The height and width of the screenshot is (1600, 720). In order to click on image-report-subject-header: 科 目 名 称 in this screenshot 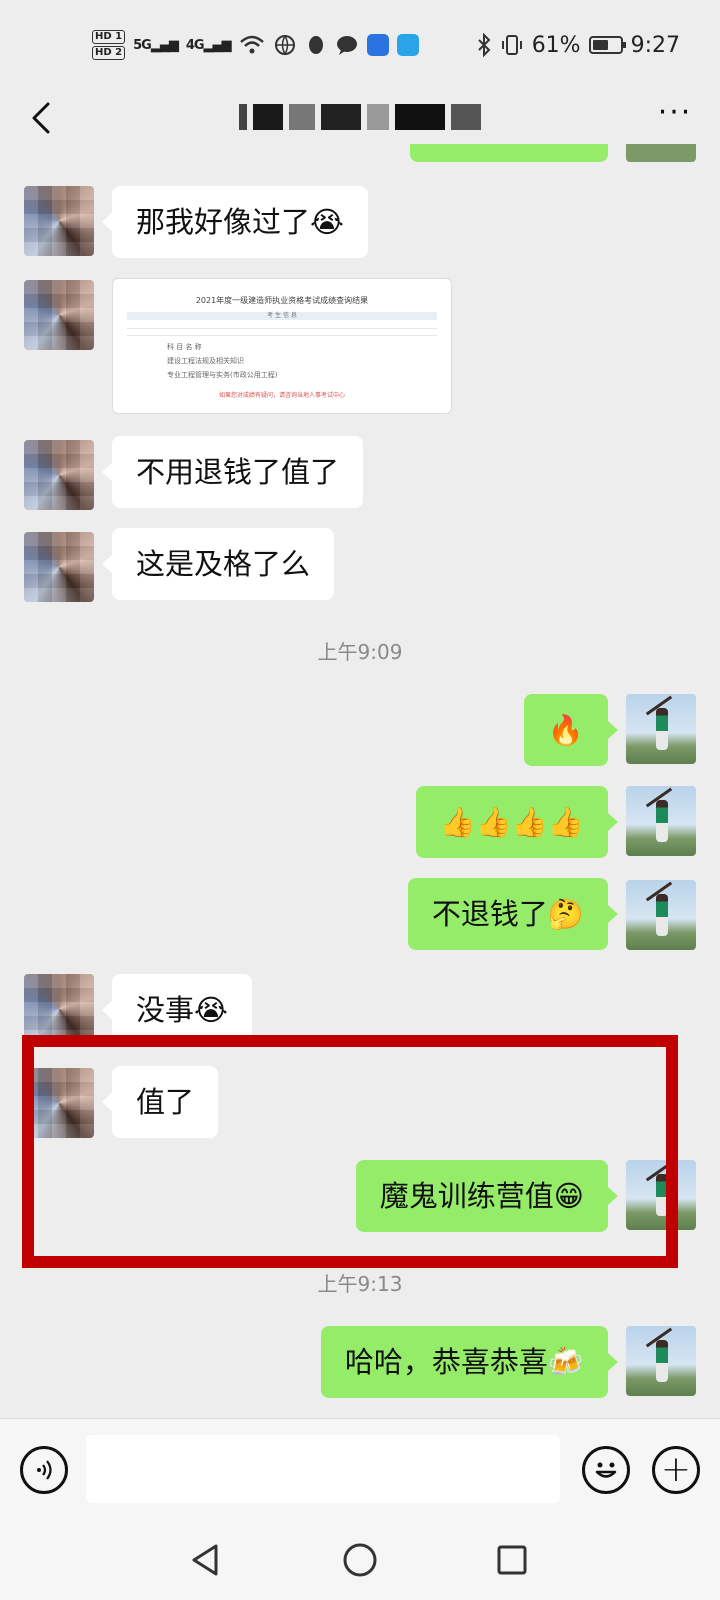, I will do `click(184, 347)`.